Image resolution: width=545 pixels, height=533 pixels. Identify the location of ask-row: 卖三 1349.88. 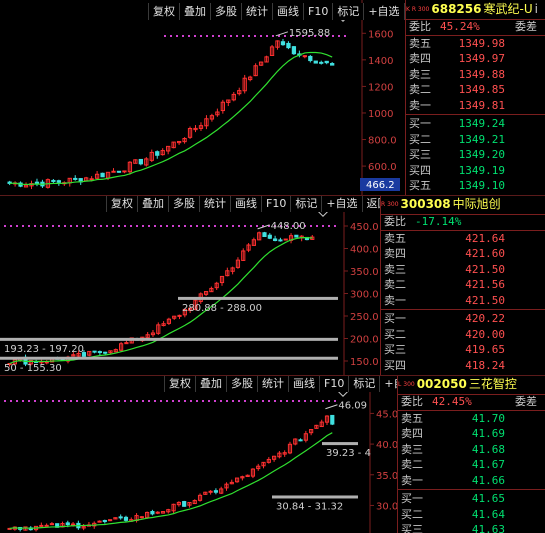
(475, 75).